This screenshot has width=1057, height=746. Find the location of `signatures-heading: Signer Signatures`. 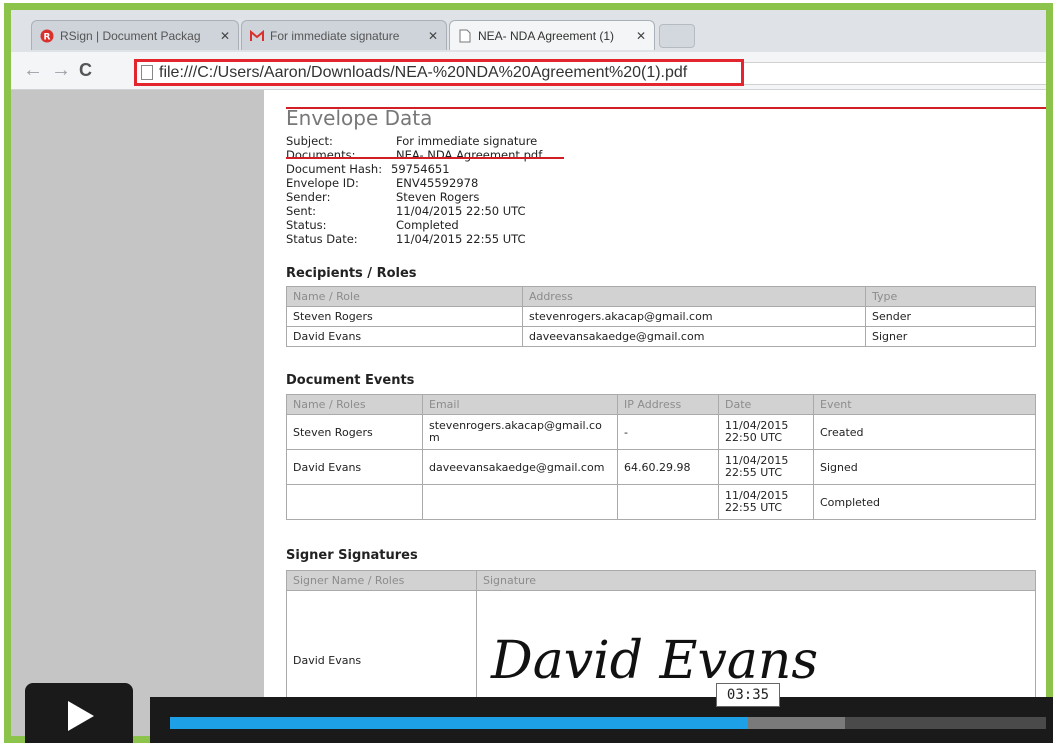

signatures-heading: Signer Signatures is located at coordinates (352, 555).